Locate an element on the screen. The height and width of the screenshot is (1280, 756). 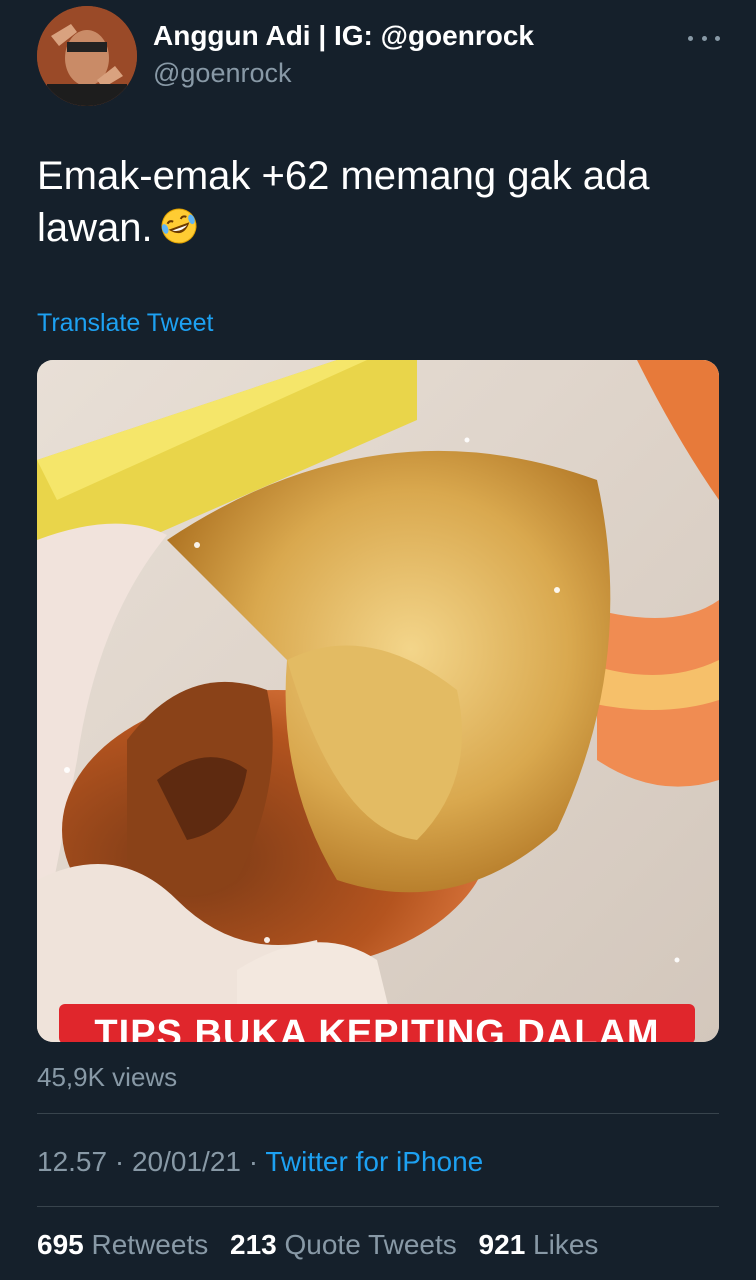
translate-tweet-link: Translate Tweet is located at coordinates (125, 323).